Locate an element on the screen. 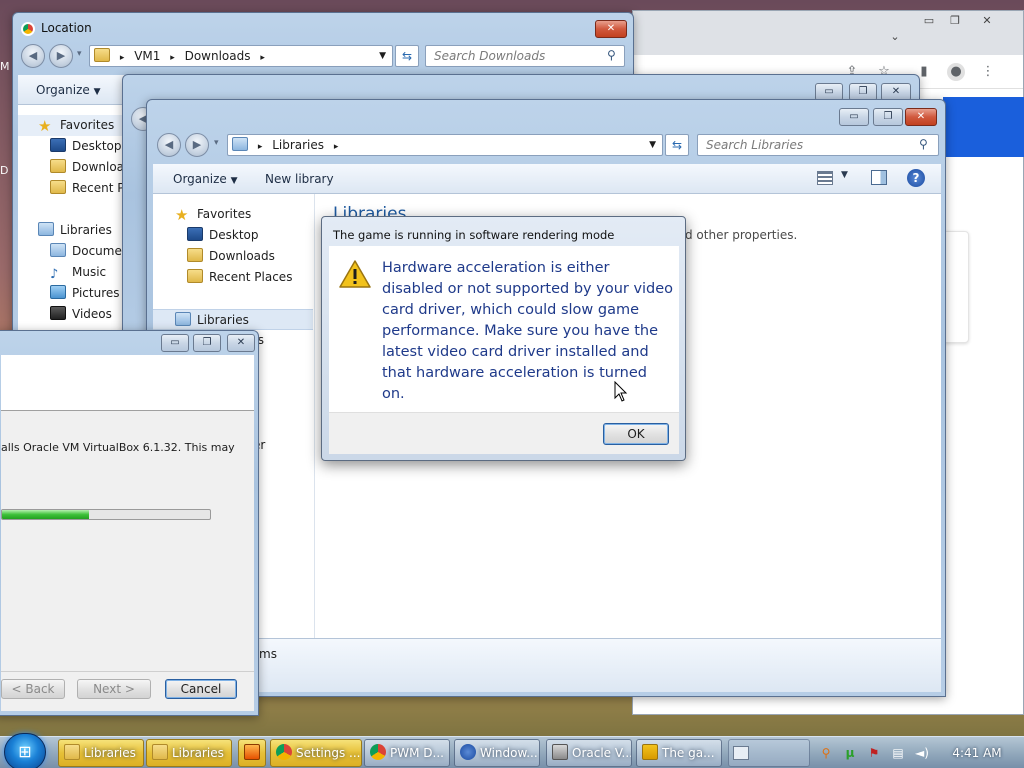  start-button: ⊞ is located at coordinates (25, 750).